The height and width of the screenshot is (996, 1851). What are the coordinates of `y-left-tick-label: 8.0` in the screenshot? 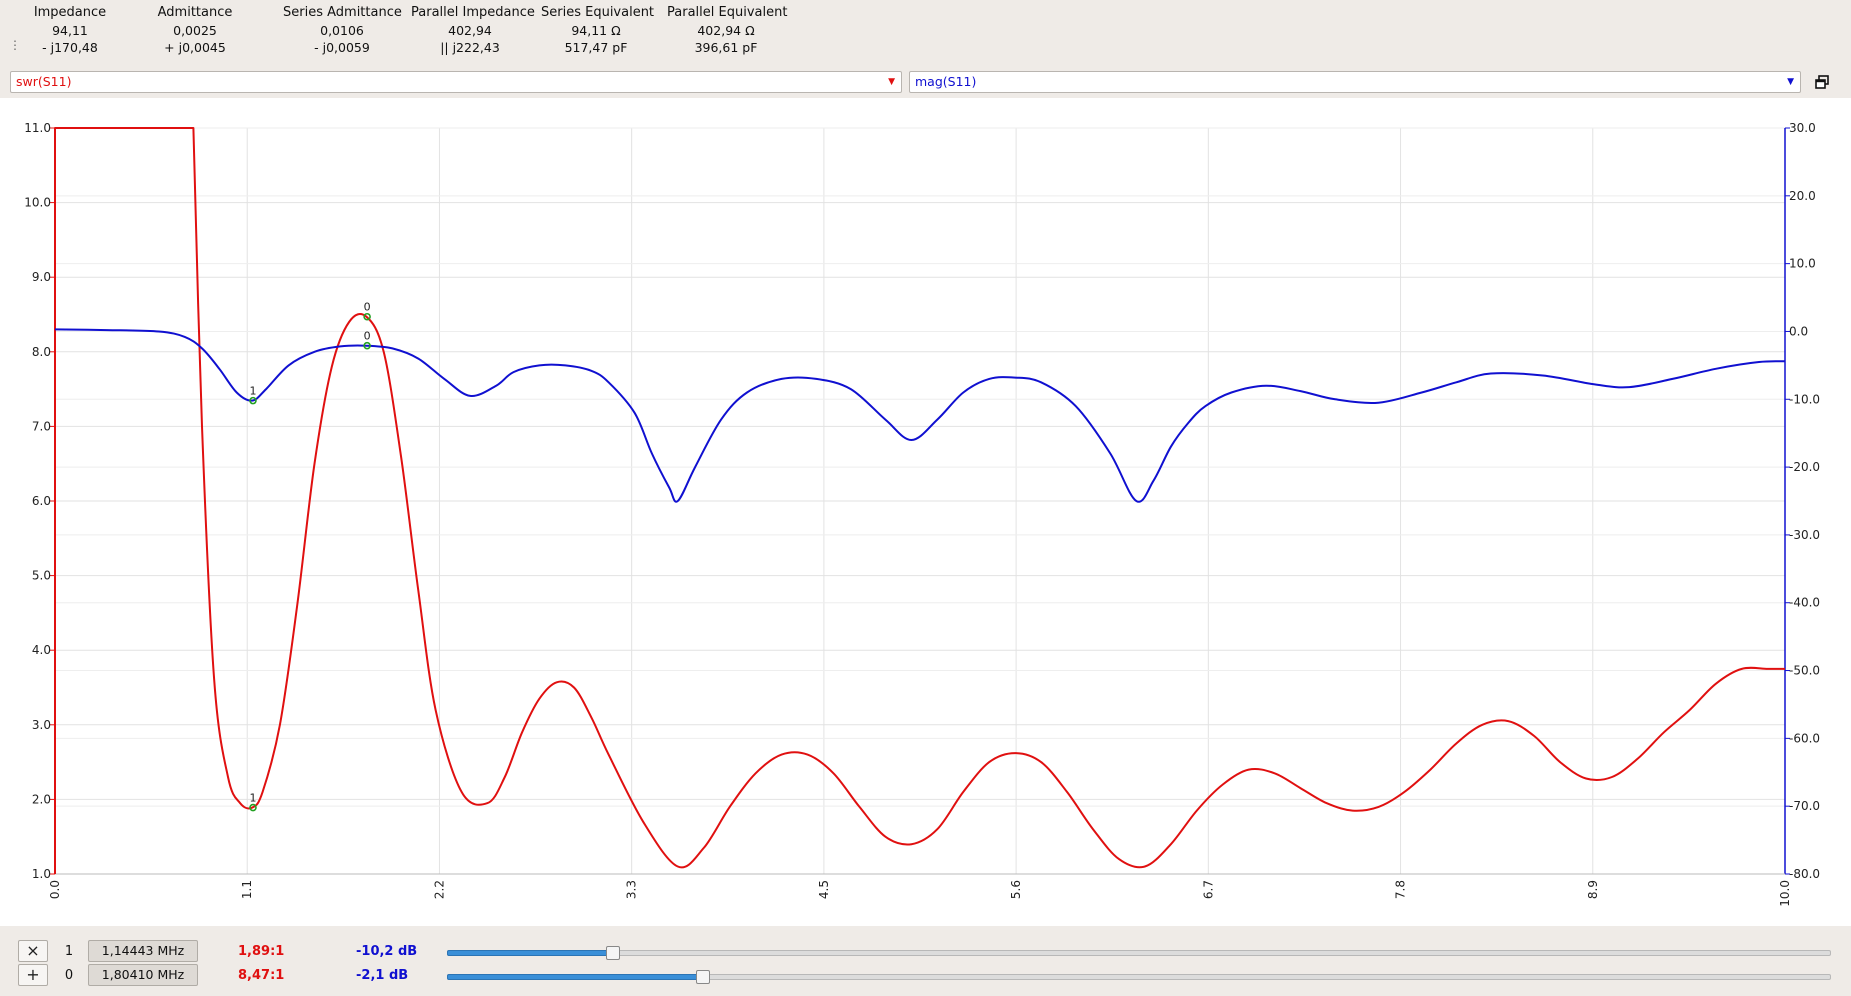 It's located at (41, 352).